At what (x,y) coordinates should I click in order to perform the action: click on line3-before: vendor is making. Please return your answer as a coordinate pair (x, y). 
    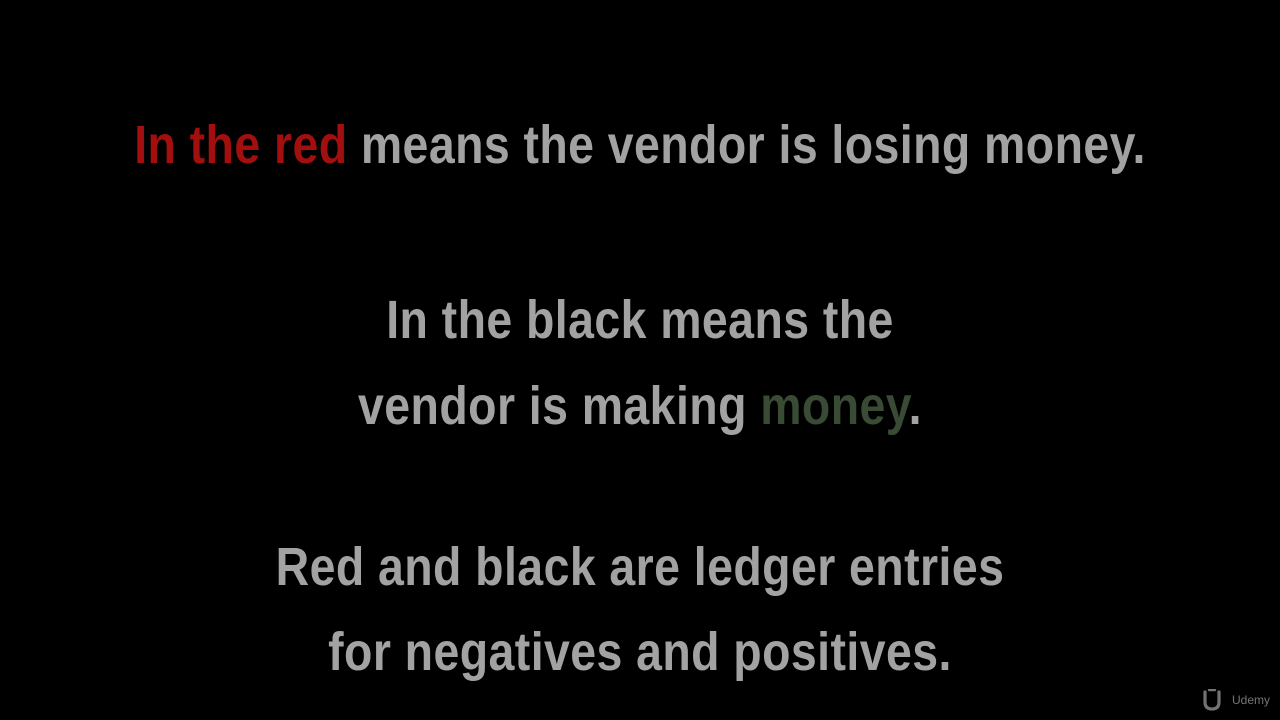
    Looking at the image, I should click on (559, 406).